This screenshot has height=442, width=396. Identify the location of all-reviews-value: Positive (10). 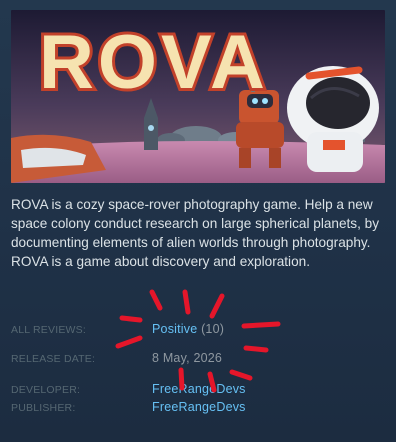
(188, 329).